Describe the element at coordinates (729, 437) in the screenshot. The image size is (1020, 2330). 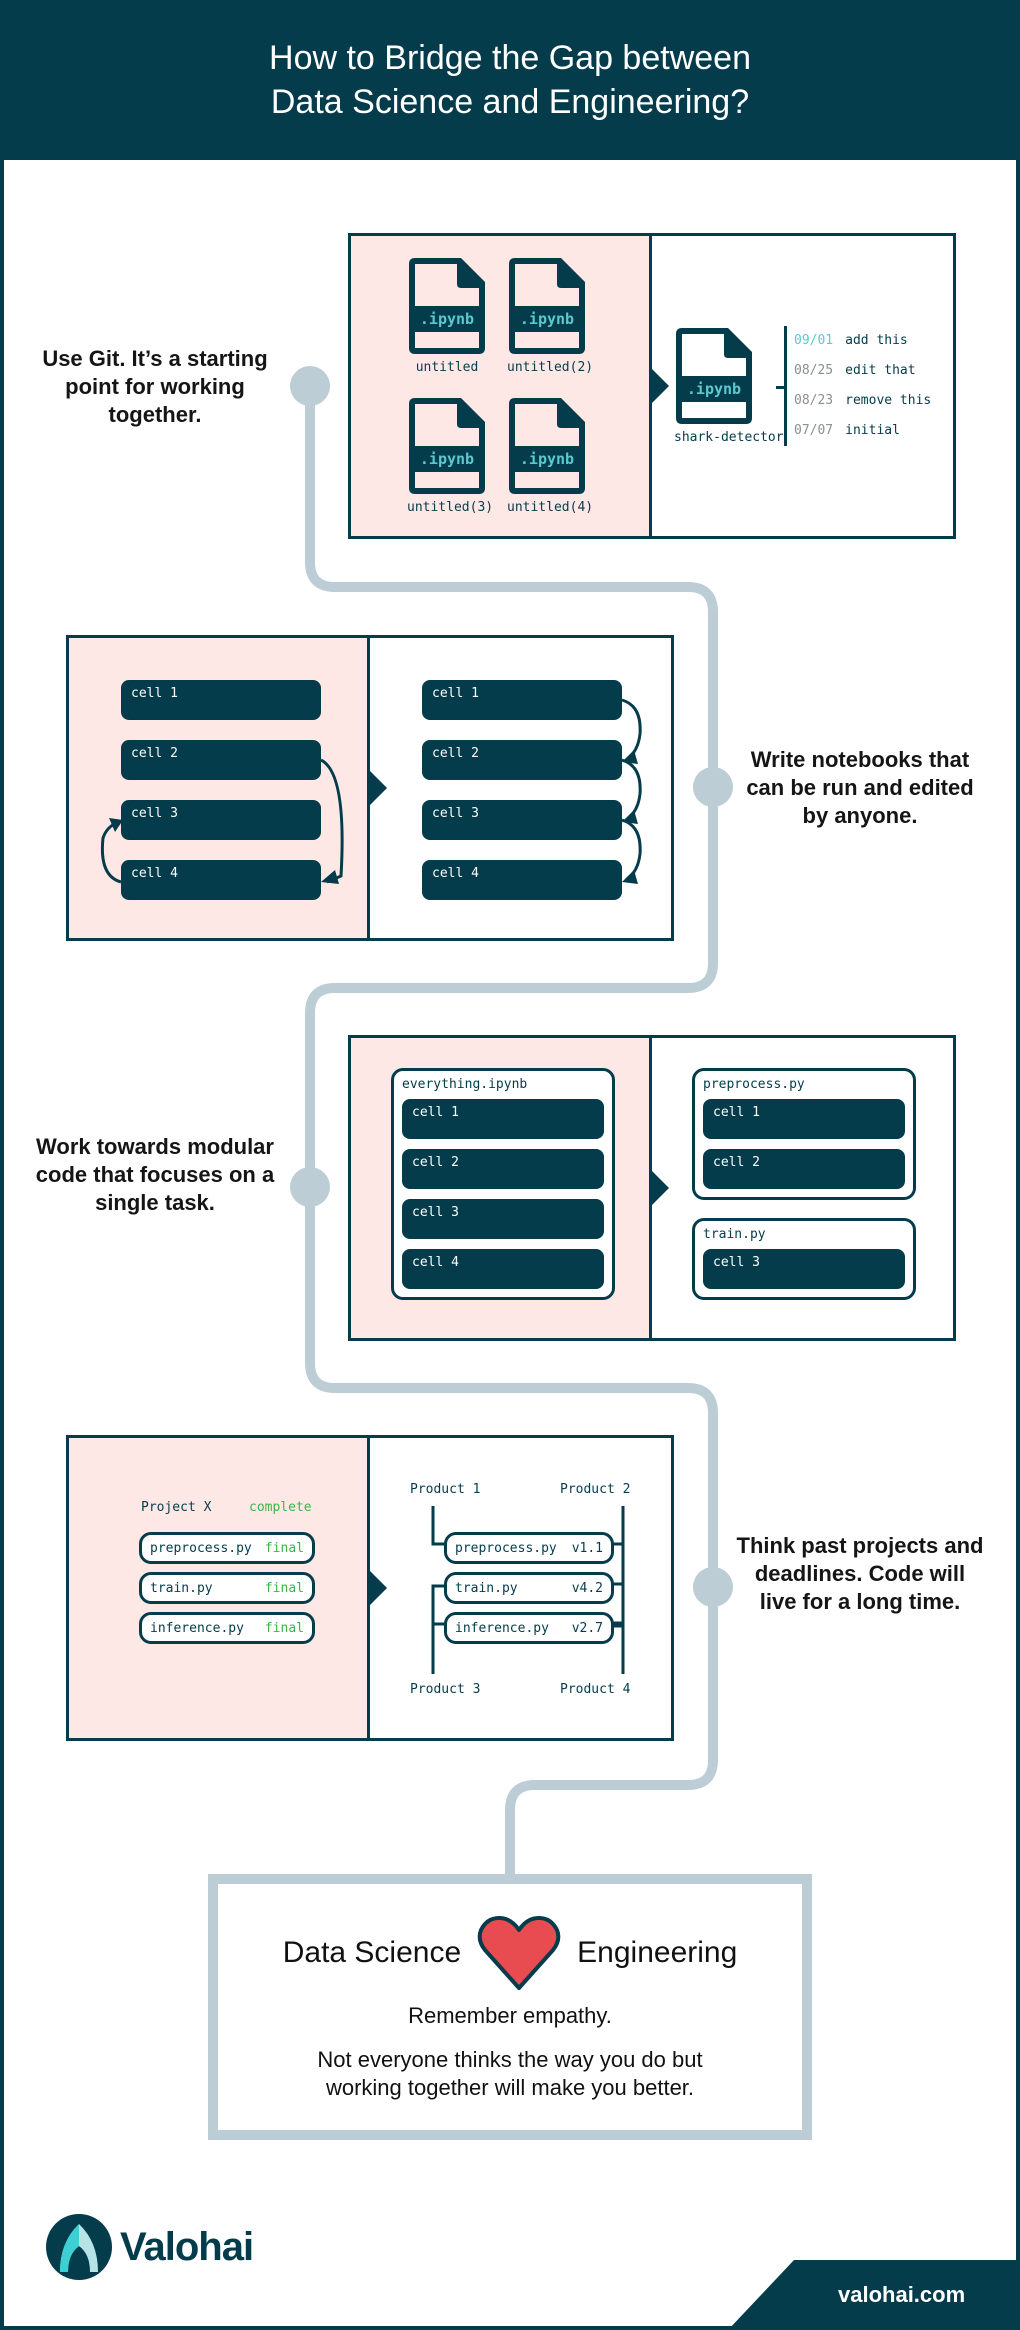
I see `file-name: shark-detector` at that location.